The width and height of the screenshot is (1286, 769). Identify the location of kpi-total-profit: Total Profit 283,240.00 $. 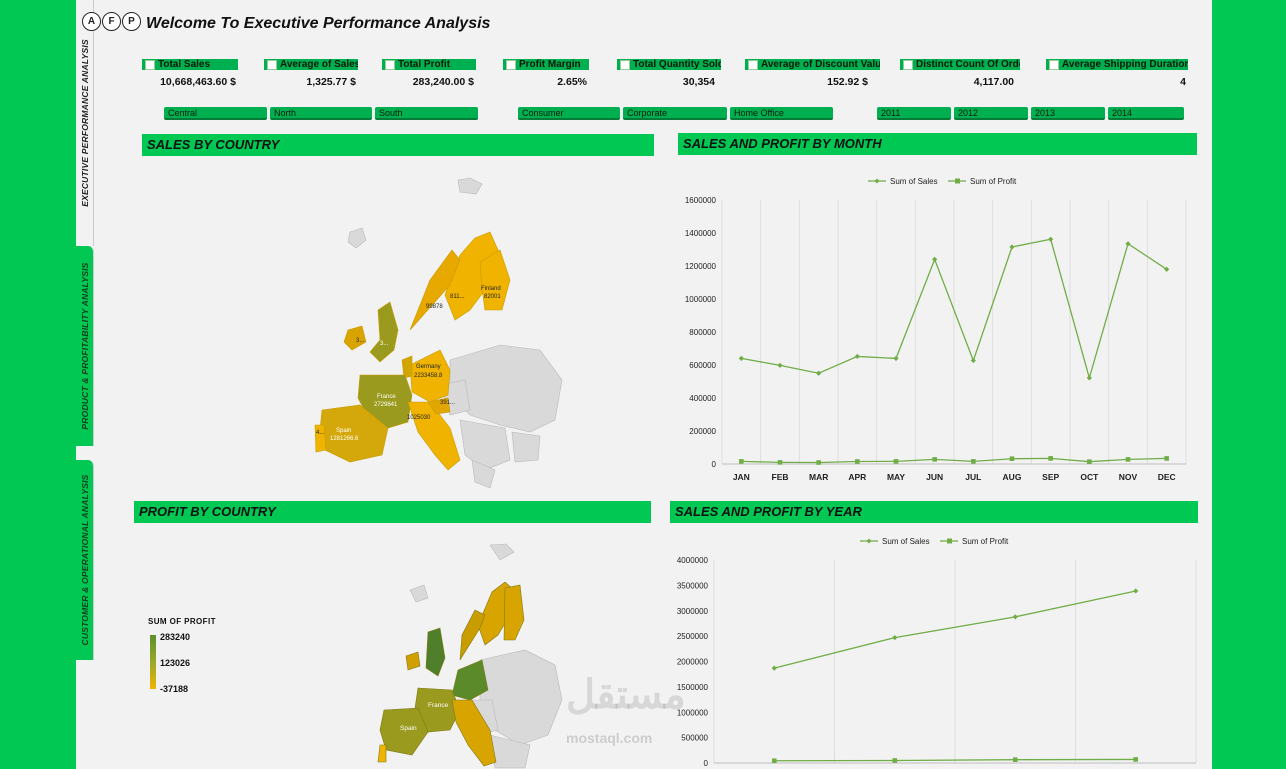
(429, 76).